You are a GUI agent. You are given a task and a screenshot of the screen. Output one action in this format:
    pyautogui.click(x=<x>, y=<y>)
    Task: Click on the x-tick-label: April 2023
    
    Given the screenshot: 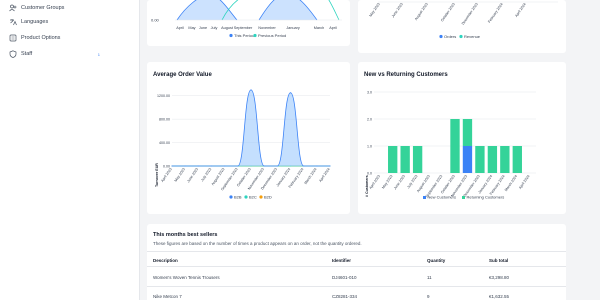 What is the action you would take?
    pyautogui.click(x=374, y=182)
    